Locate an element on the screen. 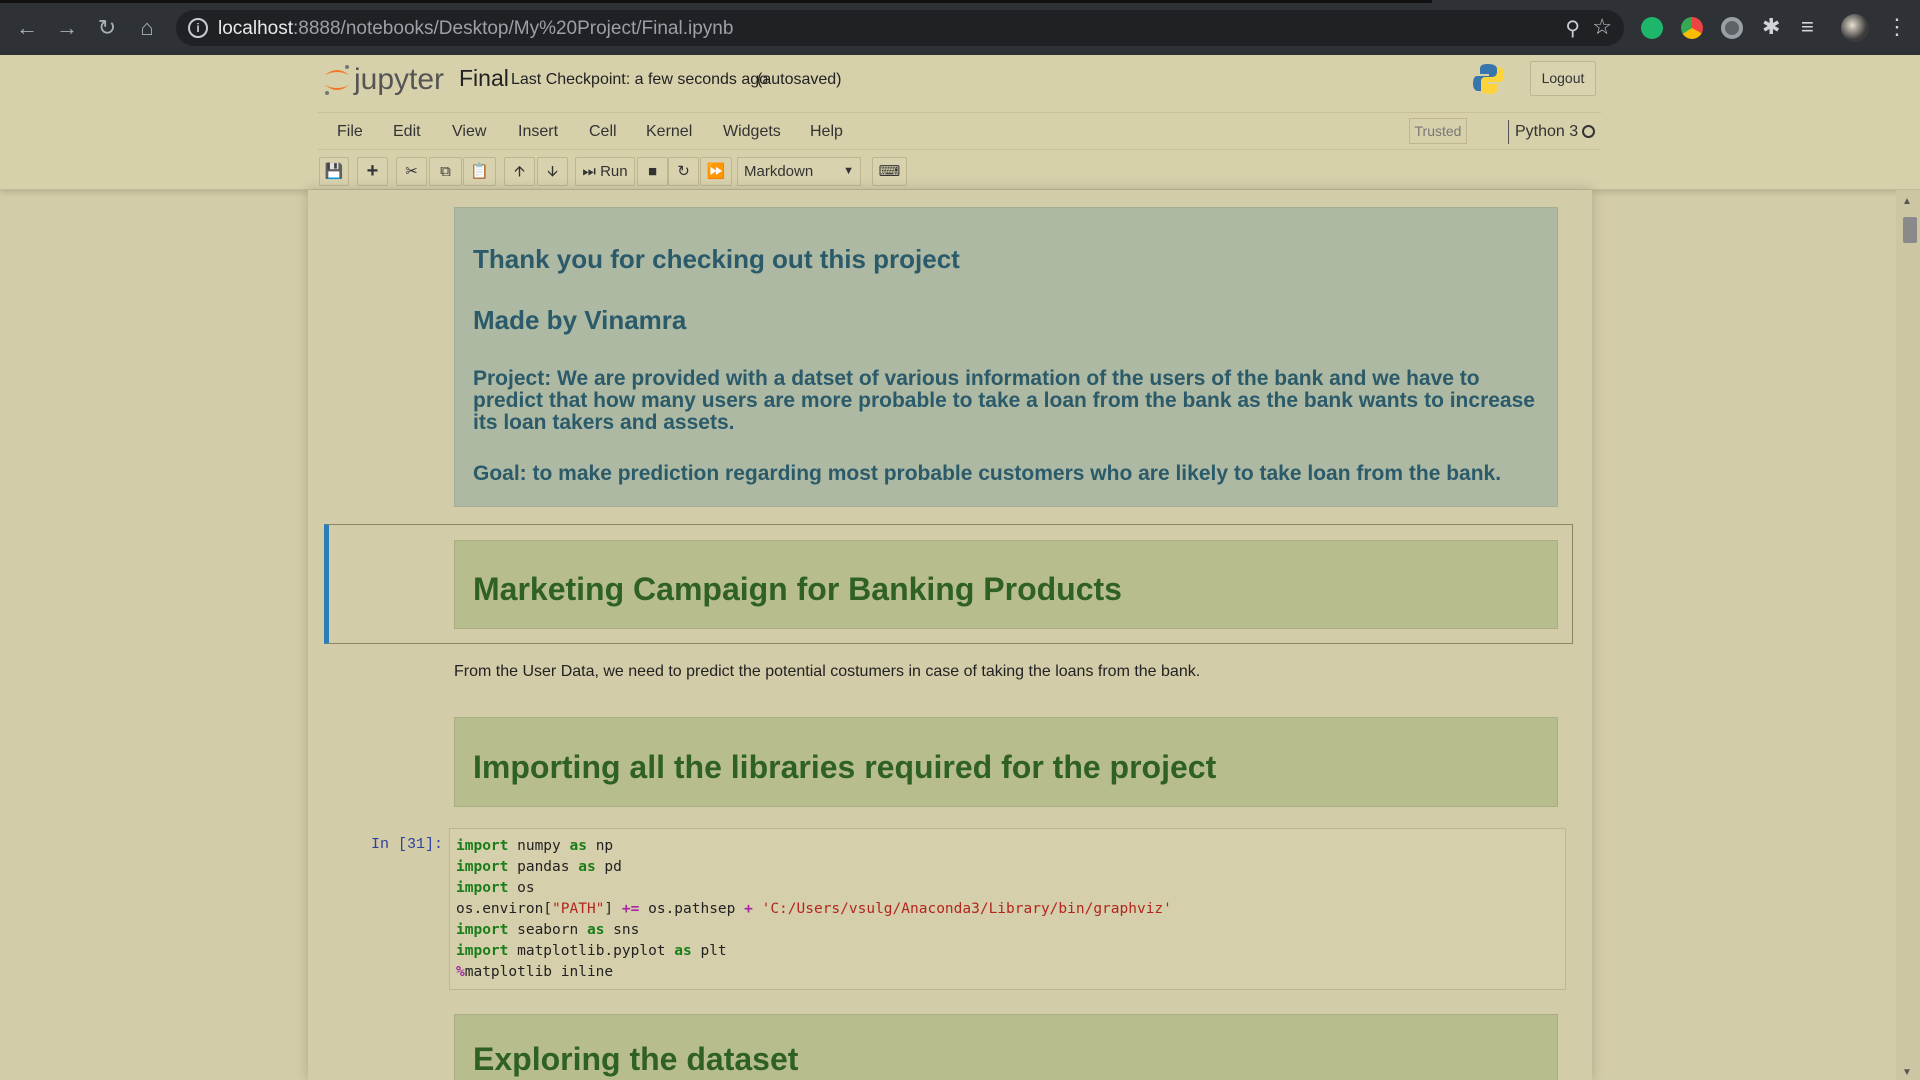 The image size is (1920, 1080). code-token: np is located at coordinates (600, 846).